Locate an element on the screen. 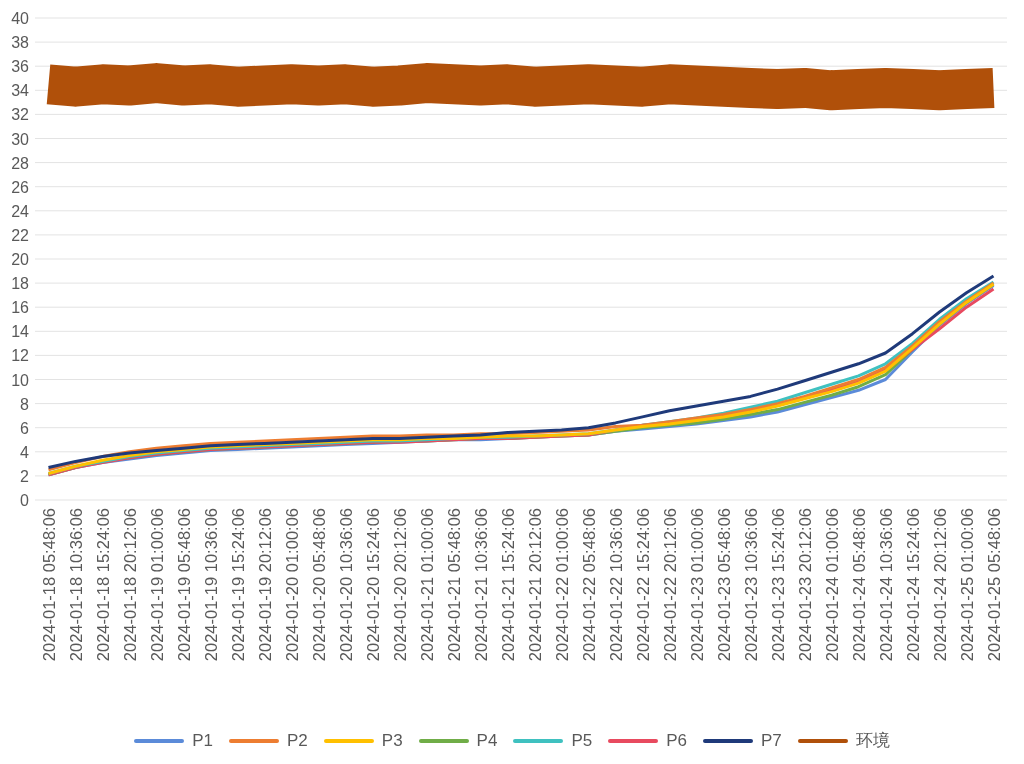 Image resolution: width=1024 pixels, height=764 pixels. x-tick-label: 2024-01-19 05:48:06 is located at coordinates (183, 585).